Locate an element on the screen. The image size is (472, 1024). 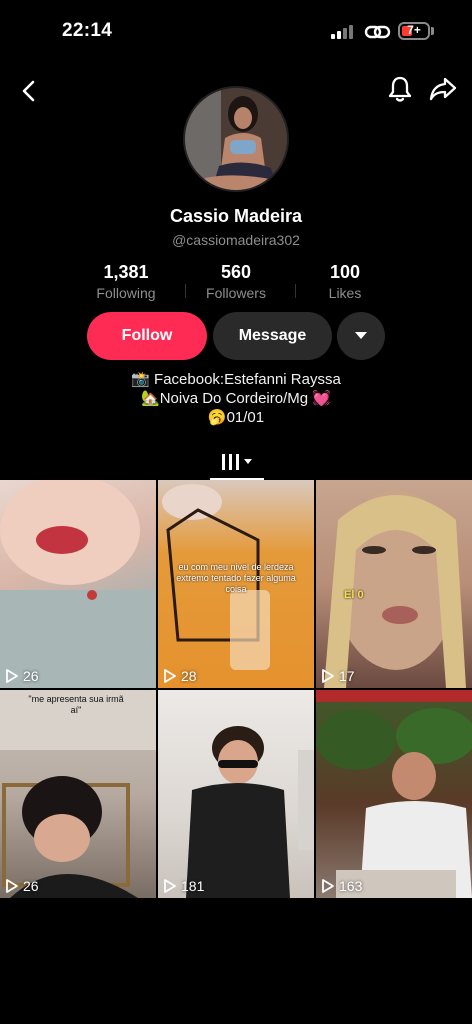
message-button: Message is located at coordinates (272, 336).